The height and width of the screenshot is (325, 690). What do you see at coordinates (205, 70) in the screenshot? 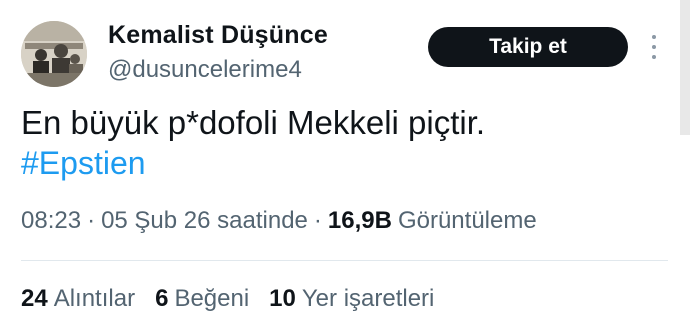
I see `user-handle: @dusuncelerime4` at bounding box center [205, 70].